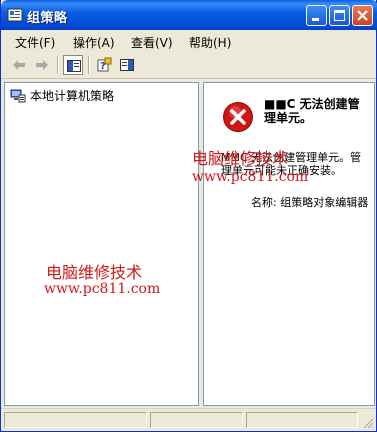 This screenshot has height=432, width=377. I want to click on back-button, so click(19, 65).